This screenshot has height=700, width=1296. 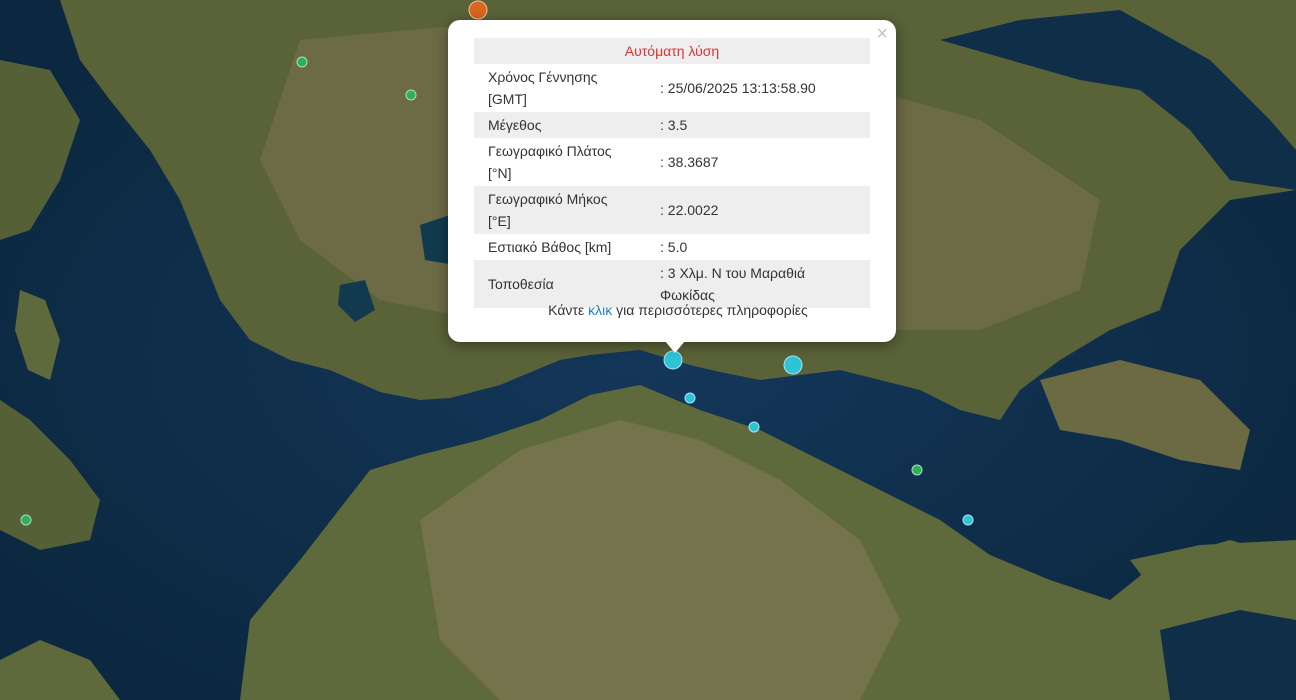 I want to click on depth-label: Εστιακό Βάθος [km], so click(x=550, y=247).